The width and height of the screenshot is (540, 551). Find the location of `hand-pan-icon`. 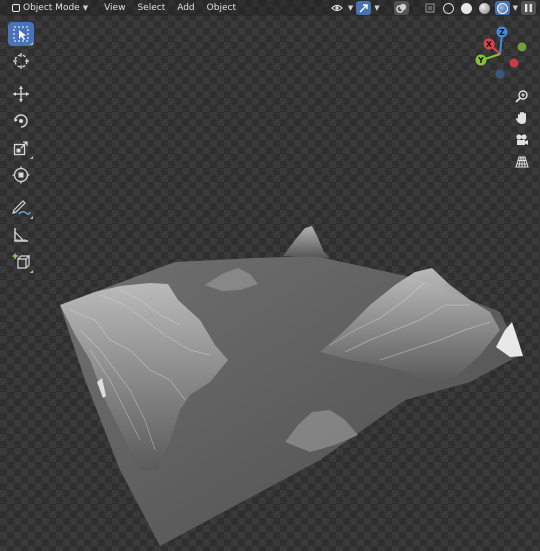

hand-pan-icon is located at coordinates (521, 118).